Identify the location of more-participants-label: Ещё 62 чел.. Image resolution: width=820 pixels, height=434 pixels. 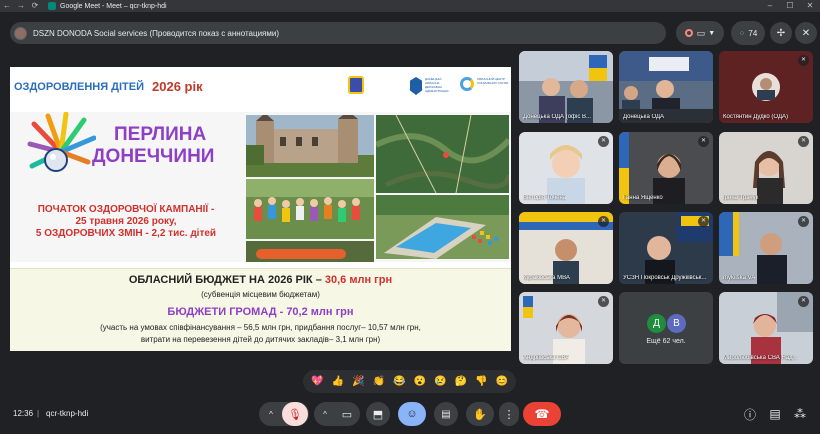
(666, 341).